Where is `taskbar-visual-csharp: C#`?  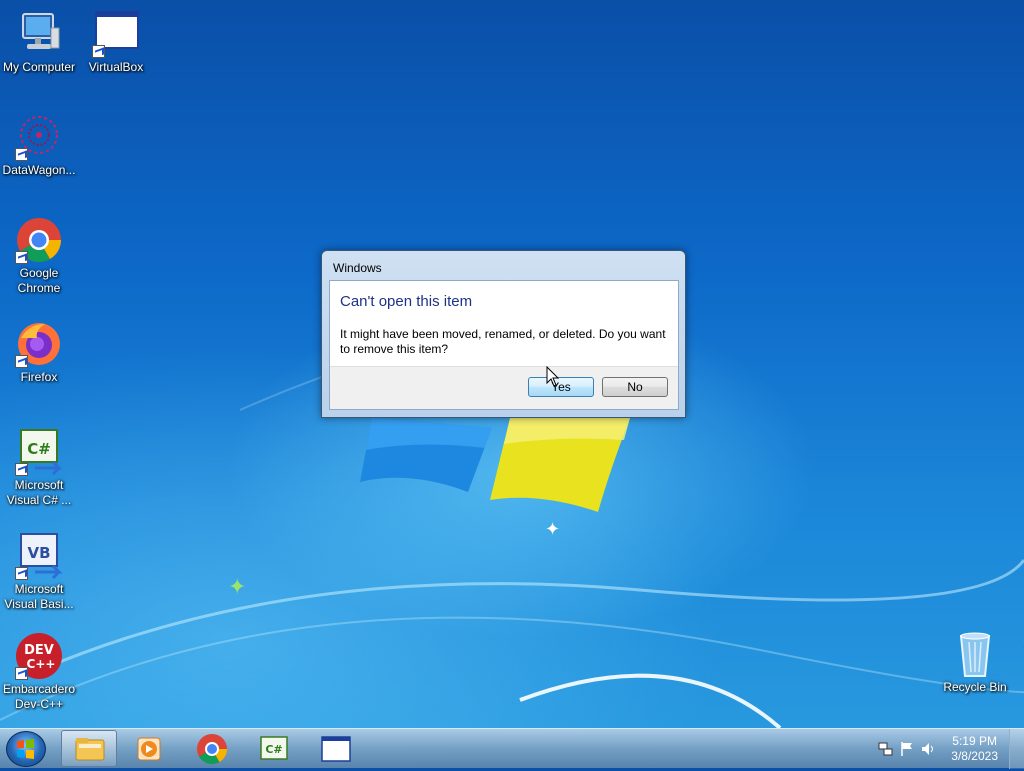 taskbar-visual-csharp: C# is located at coordinates (274, 748).